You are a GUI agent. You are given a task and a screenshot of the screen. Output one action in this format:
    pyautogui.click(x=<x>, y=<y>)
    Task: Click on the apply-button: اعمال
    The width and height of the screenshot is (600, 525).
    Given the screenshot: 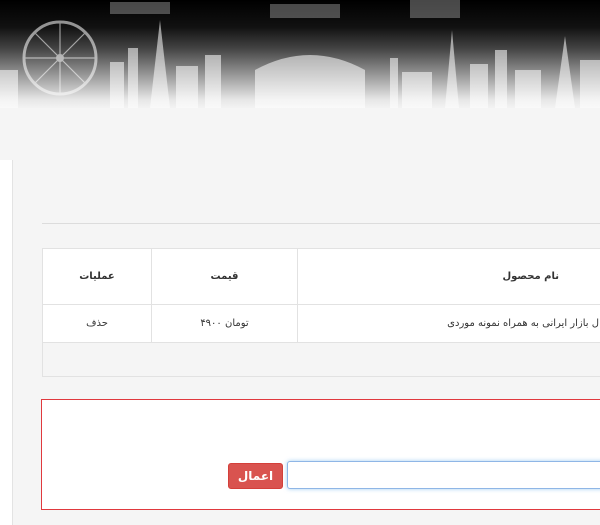 What is the action you would take?
    pyautogui.click(x=255, y=476)
    